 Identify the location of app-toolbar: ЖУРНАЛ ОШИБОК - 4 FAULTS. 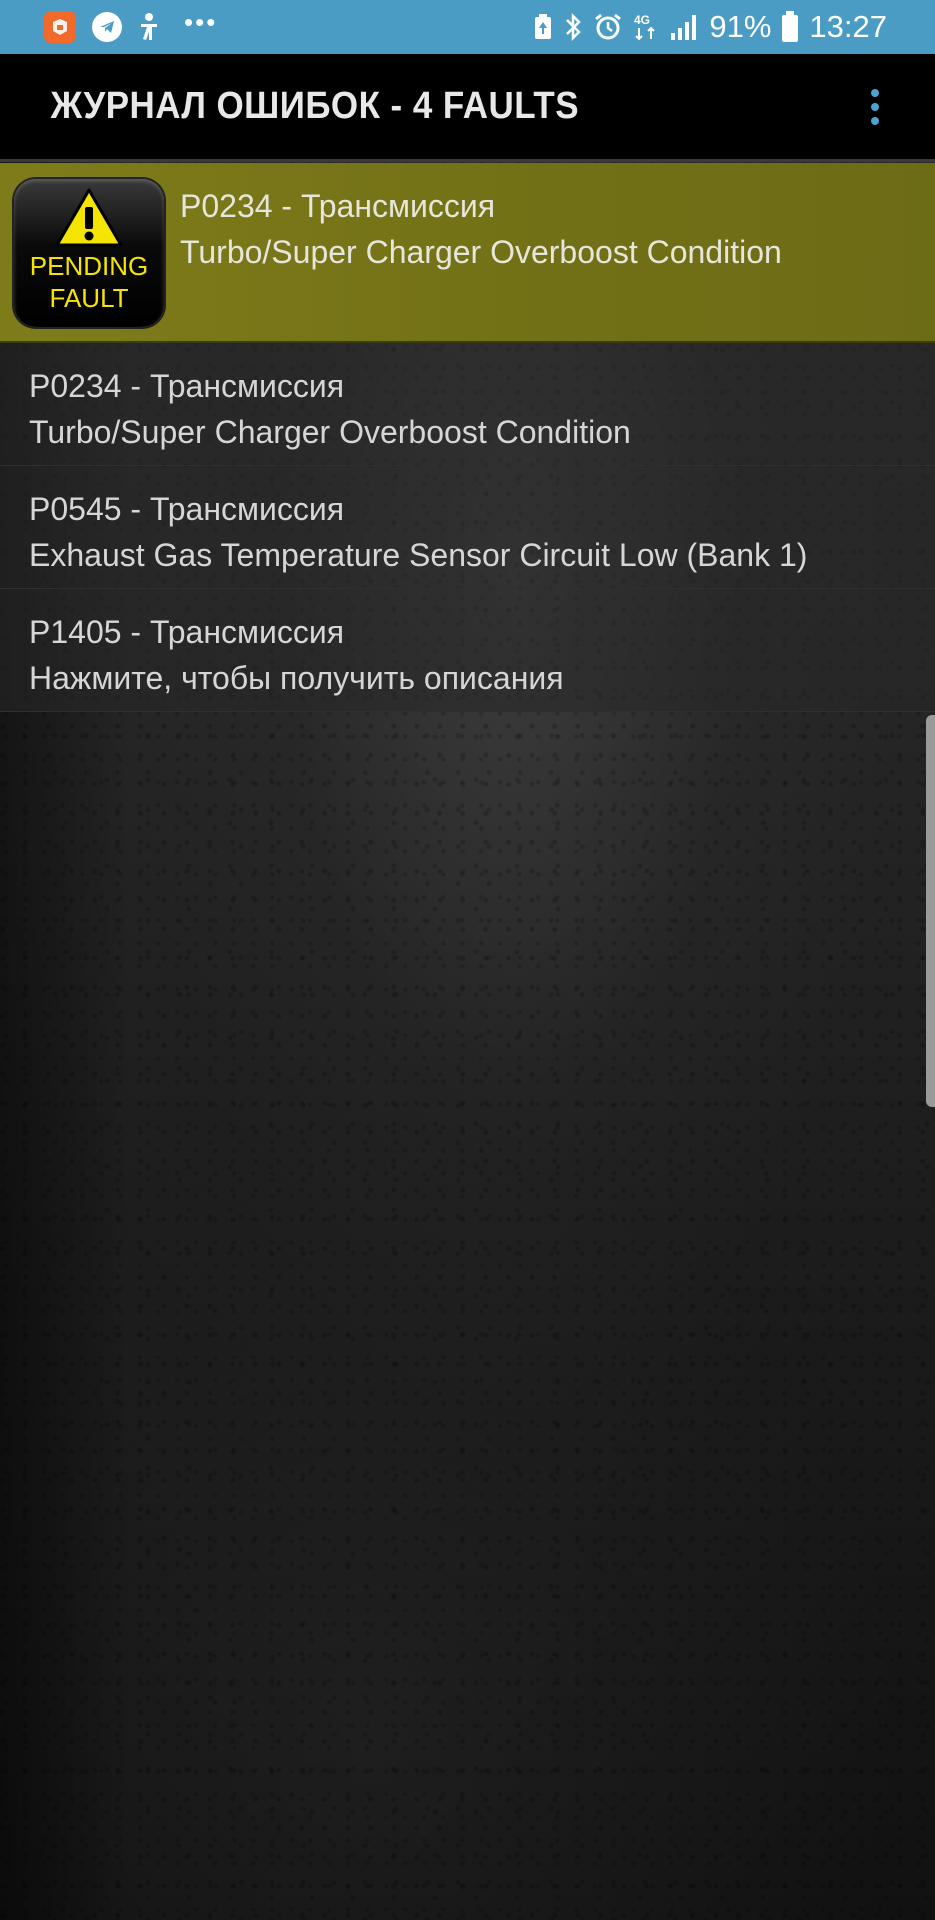
(467, 108).